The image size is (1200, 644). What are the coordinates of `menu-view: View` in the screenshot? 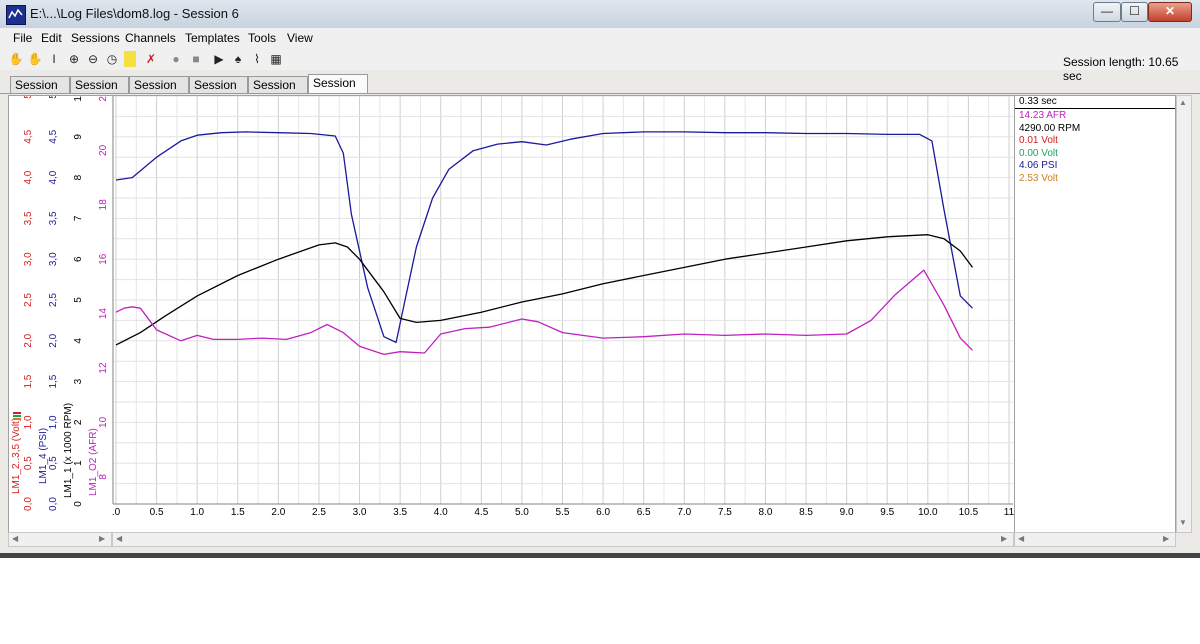 It's located at (300, 38).